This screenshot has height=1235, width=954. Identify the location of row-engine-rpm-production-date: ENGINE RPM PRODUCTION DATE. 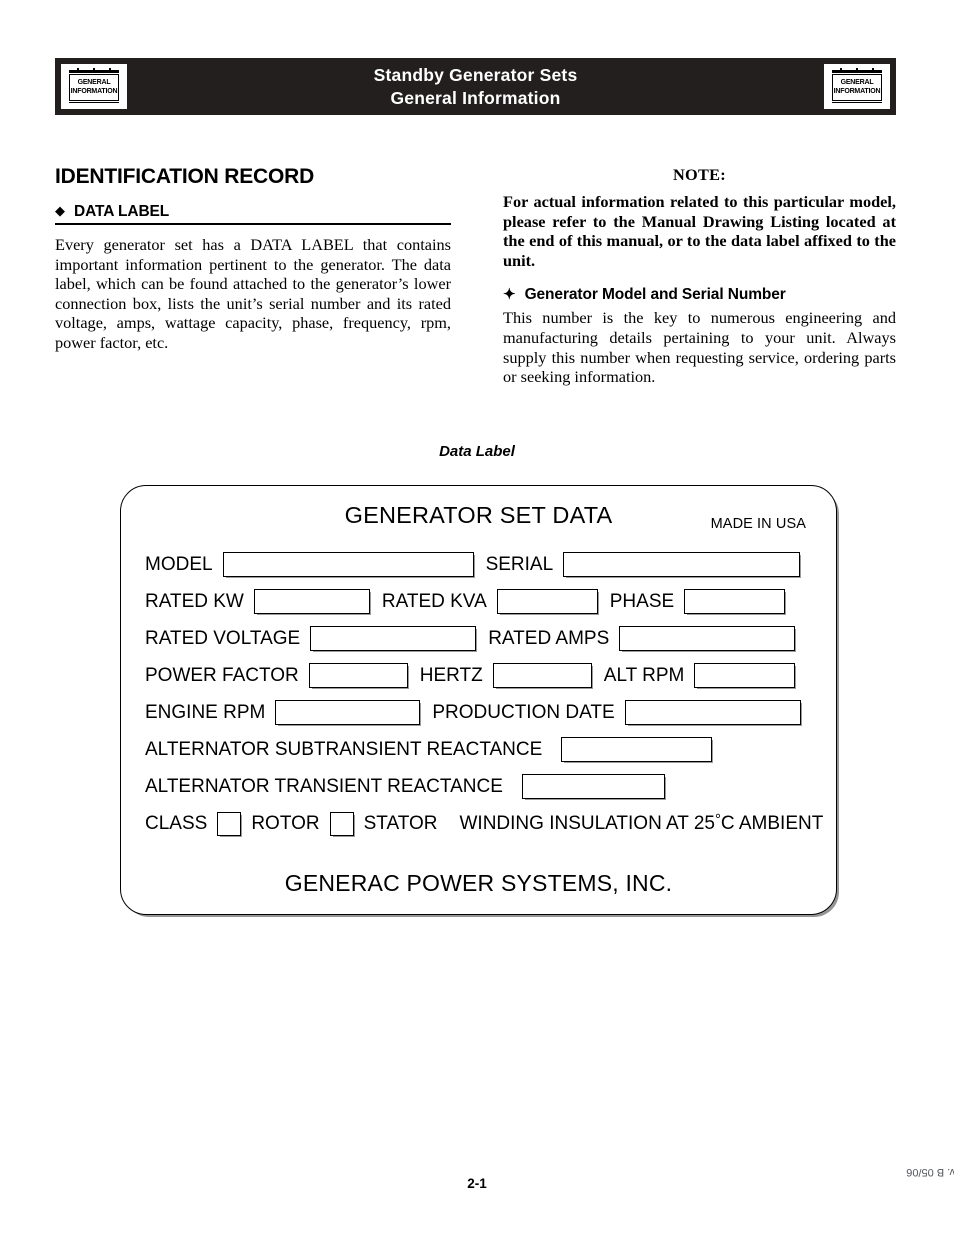
(478, 712).